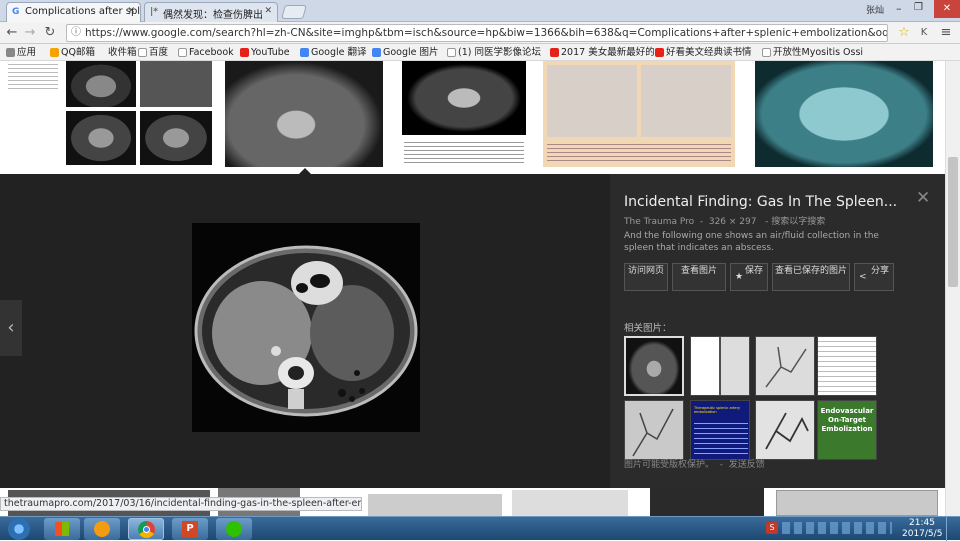  I want to click on related-footer: 图片可能受版权保护。 - 发送反馈, so click(694, 465).